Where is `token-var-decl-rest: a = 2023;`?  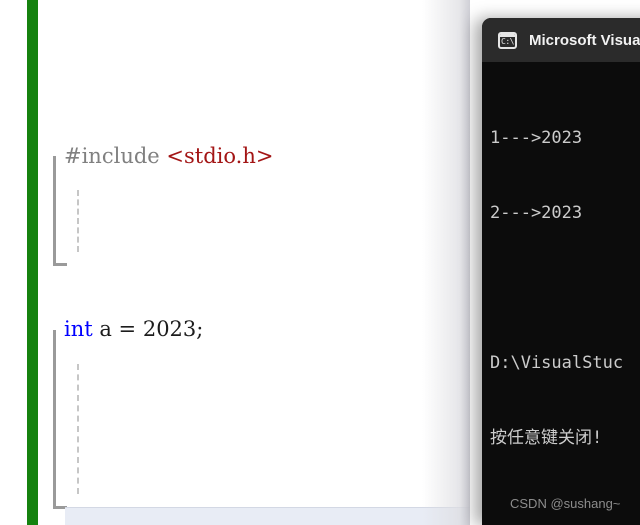
token-var-decl-rest: a = 2023; is located at coordinates (148, 329).